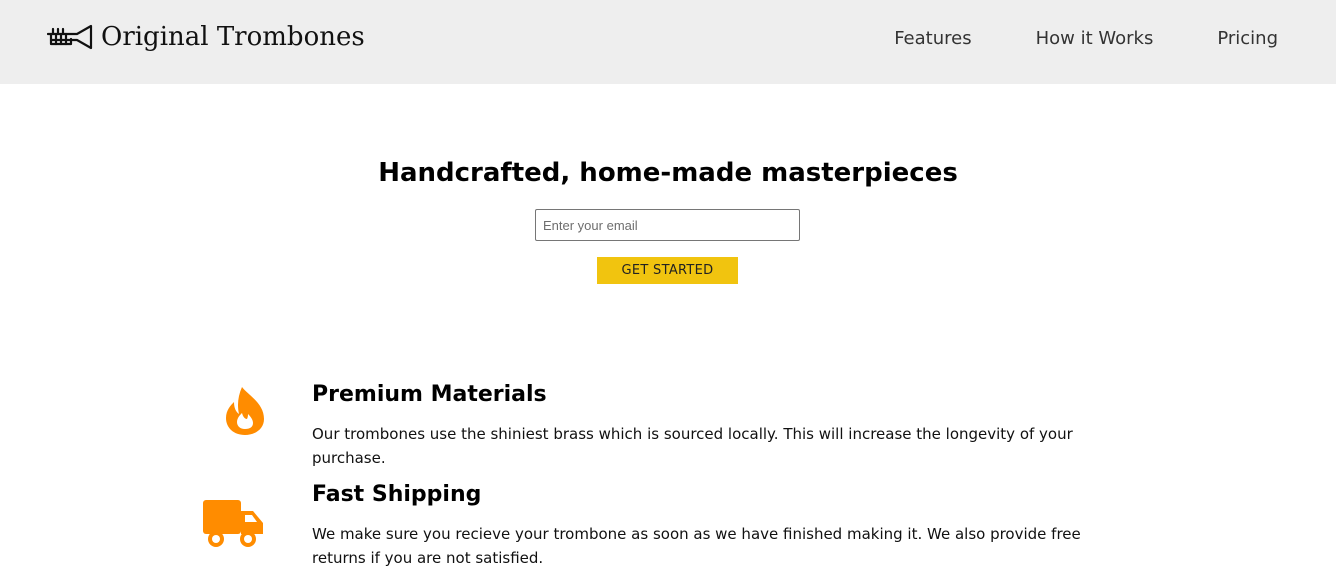 The image size is (1336, 587). I want to click on brand-name: Original Trombones, so click(233, 37).